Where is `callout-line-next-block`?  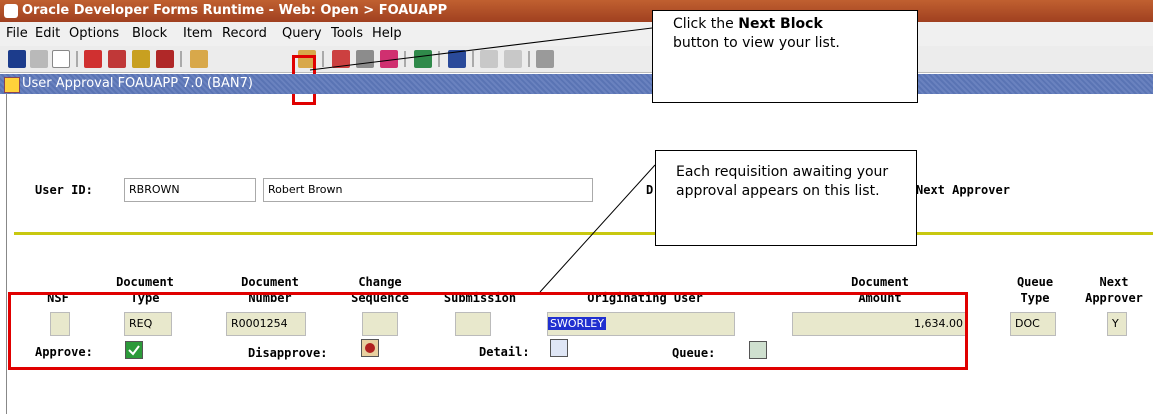
callout-line-next-block is located at coordinates (481, 49).